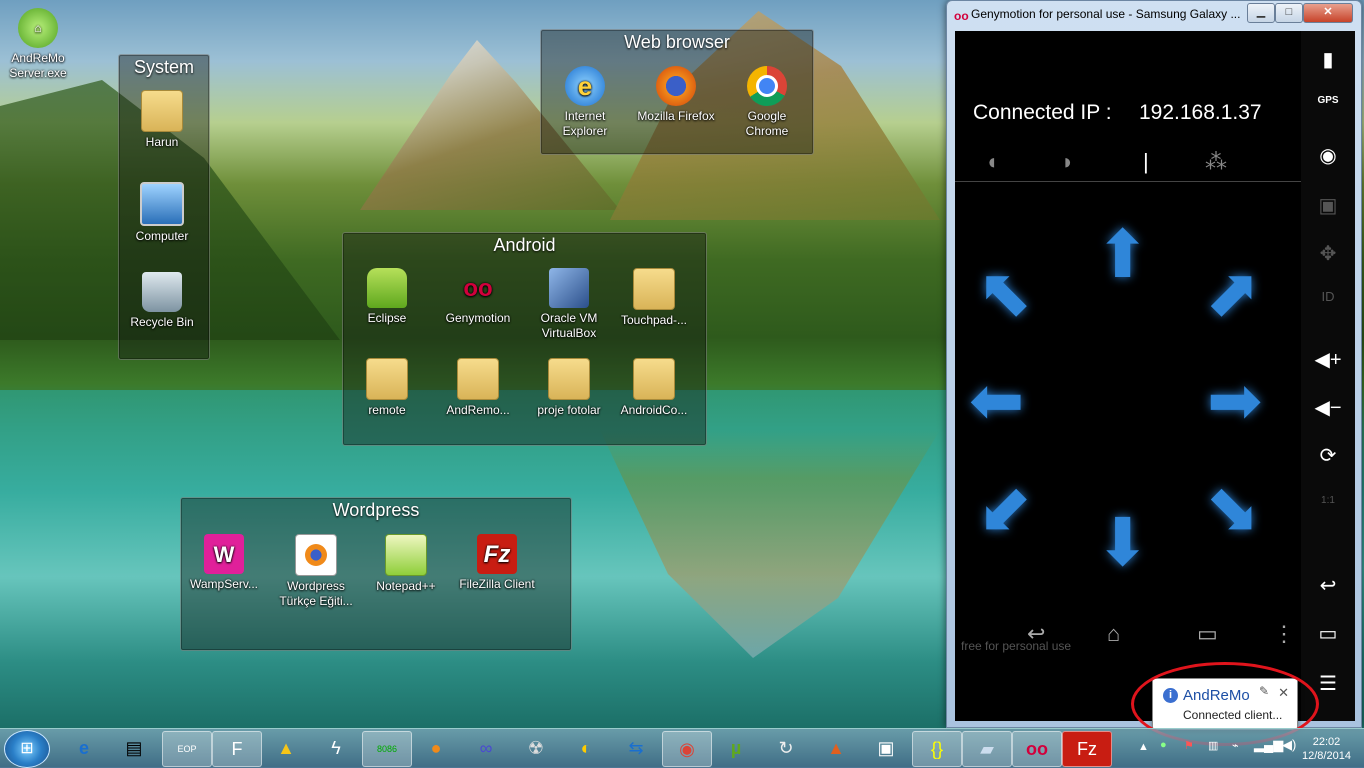 The height and width of the screenshot is (768, 1364). What do you see at coordinates (1328, 205) in the screenshot?
I see `clapper-icon: ▣` at bounding box center [1328, 205].